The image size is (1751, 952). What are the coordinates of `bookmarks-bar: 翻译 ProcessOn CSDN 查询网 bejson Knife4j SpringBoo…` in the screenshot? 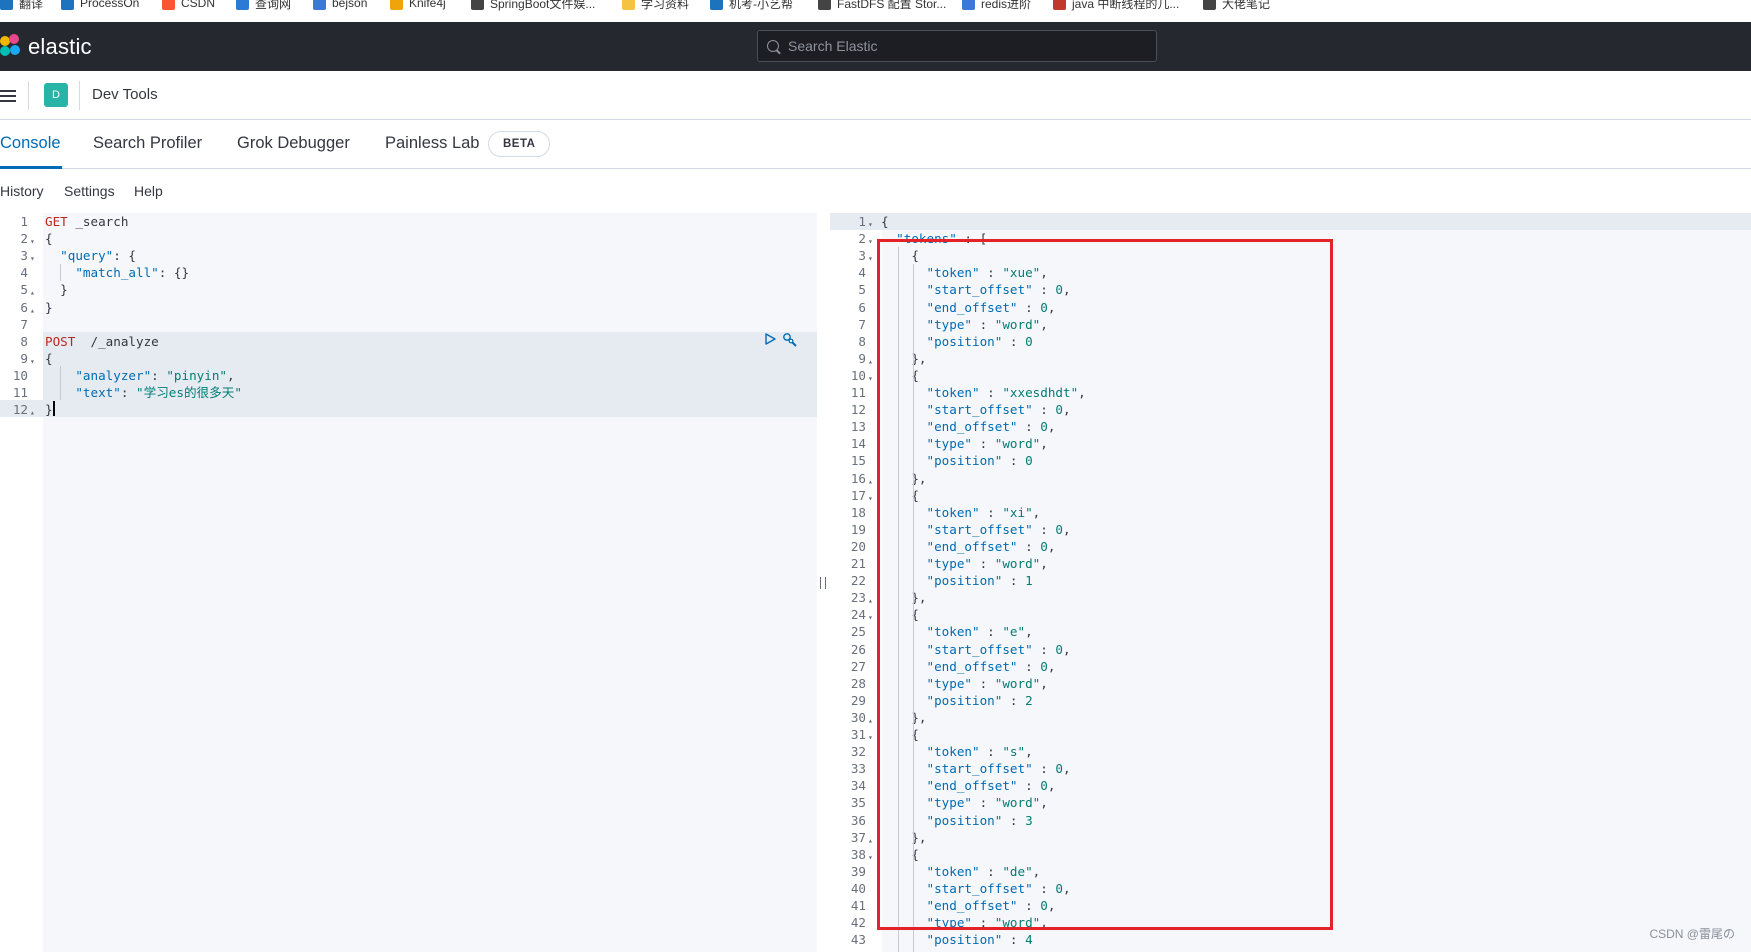 It's located at (875, 11).